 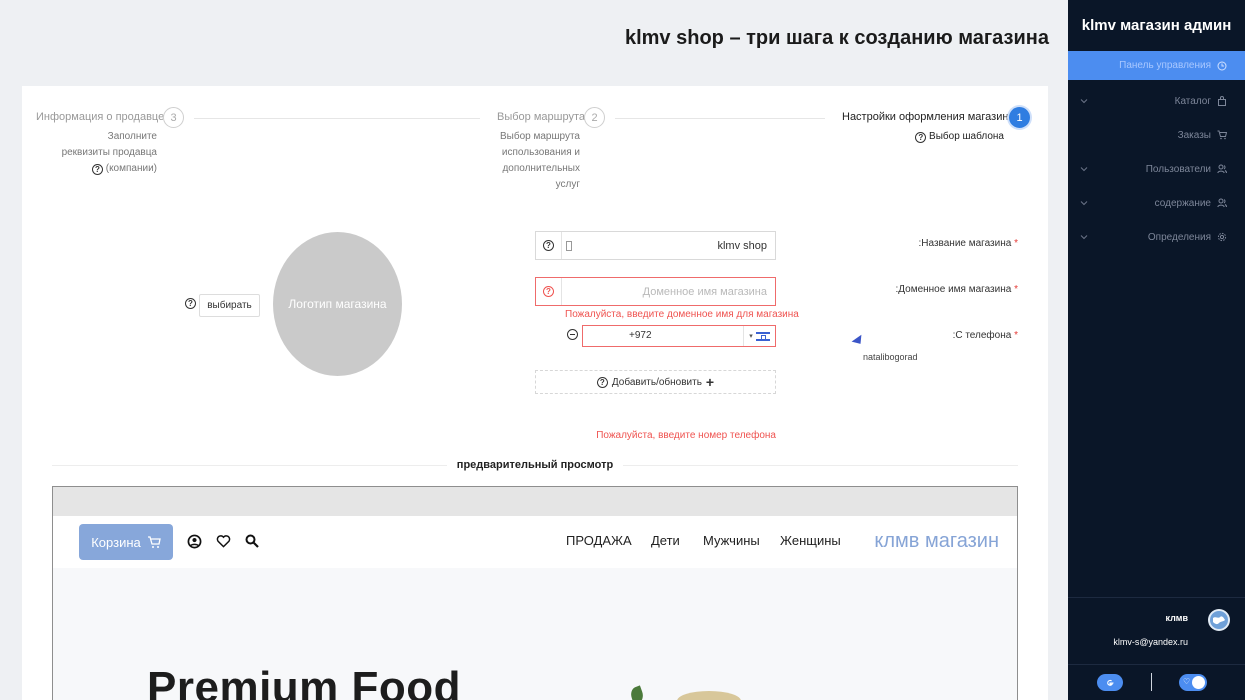 I want to click on phone-error: Пожалуйста, введите номер телефона, so click(x=686, y=435).